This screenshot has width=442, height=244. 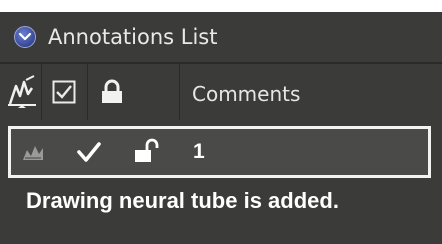 I want to click on panel-title: Annotations List, so click(x=133, y=37).